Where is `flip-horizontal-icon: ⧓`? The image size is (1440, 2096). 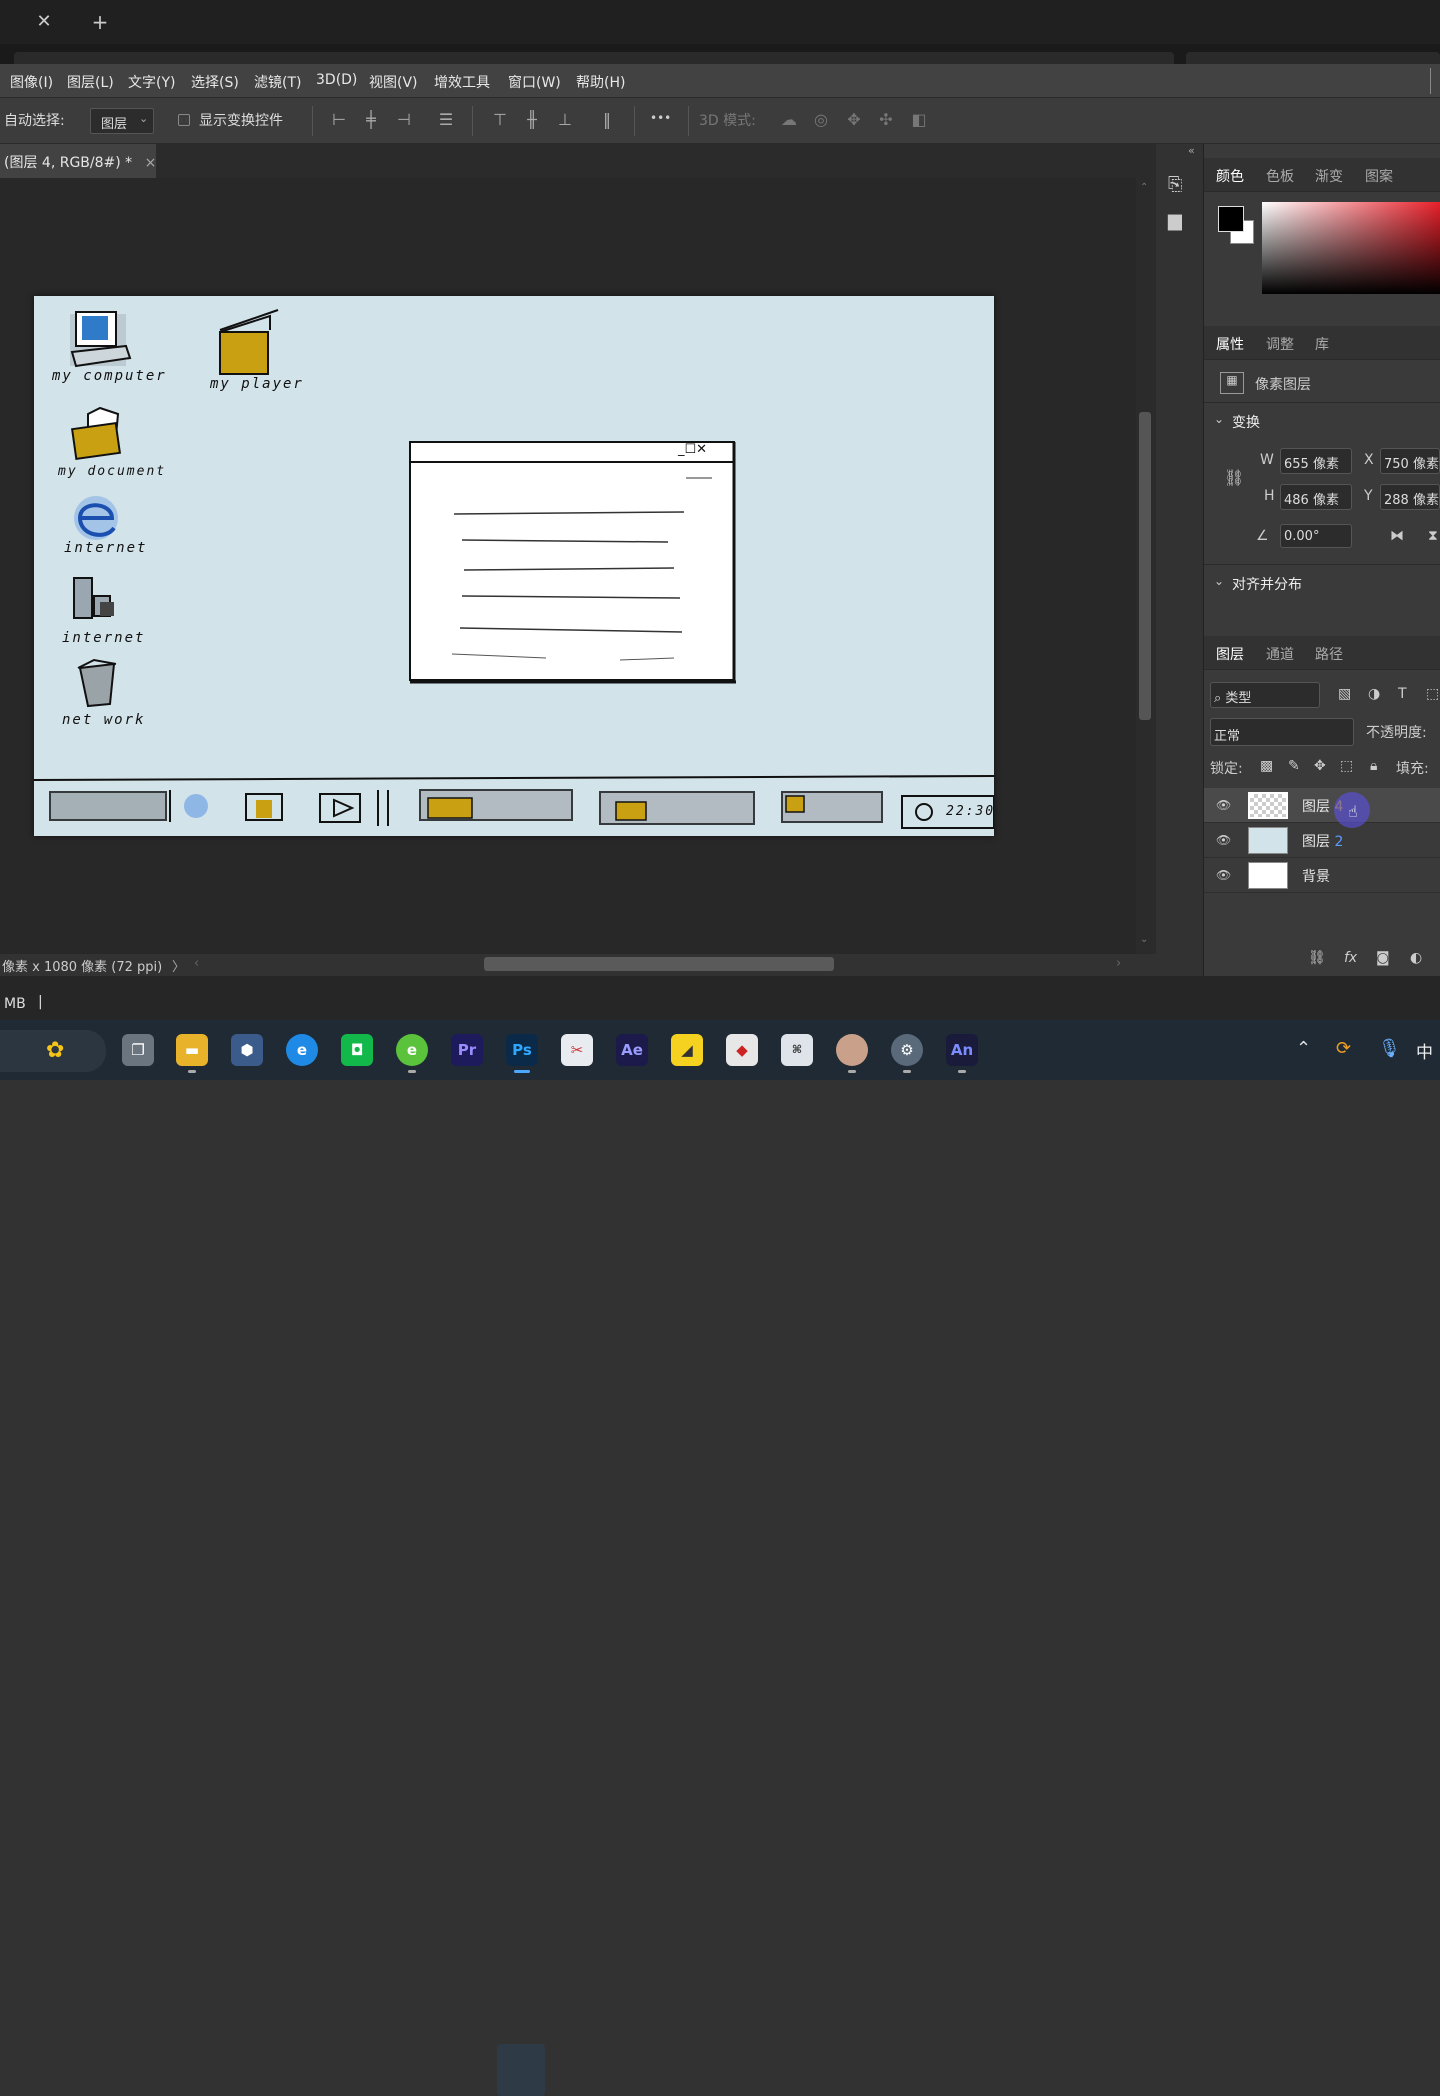
flip-horizontal-icon: ⧓ is located at coordinates (1397, 536).